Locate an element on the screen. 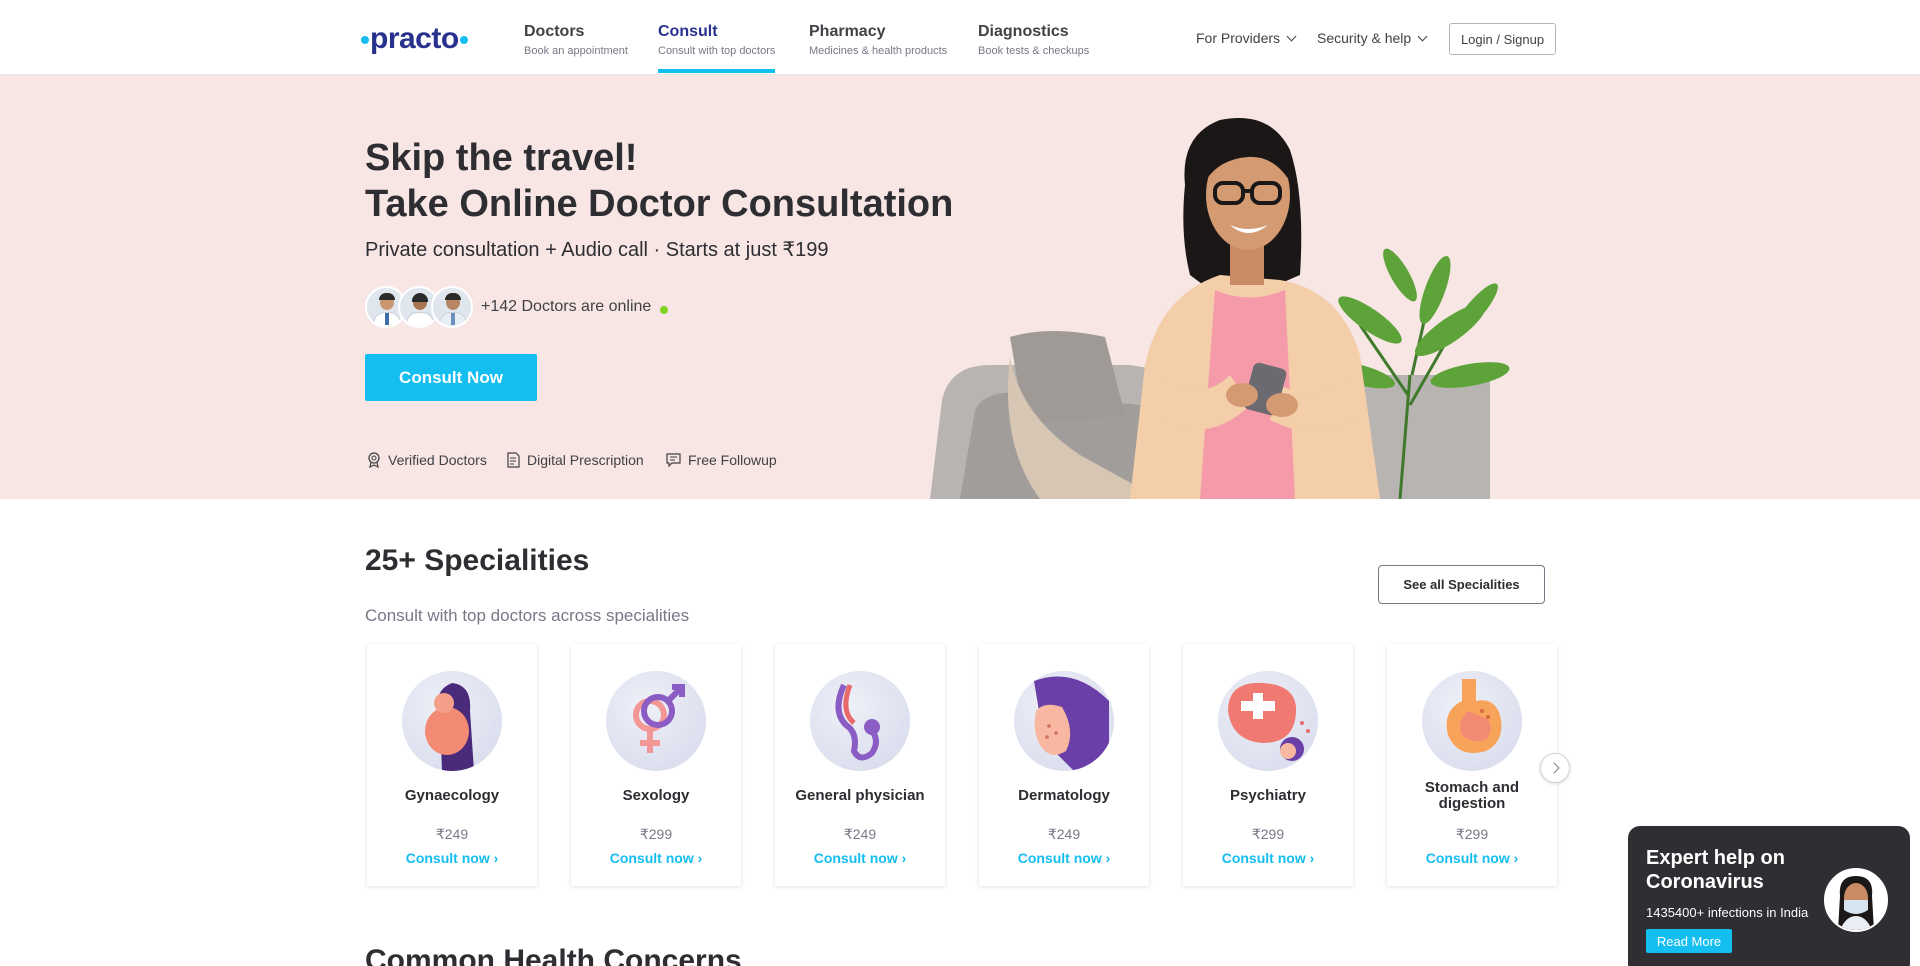 This screenshot has height=966, width=1920. feature-label: Verified Doctors is located at coordinates (437, 460).